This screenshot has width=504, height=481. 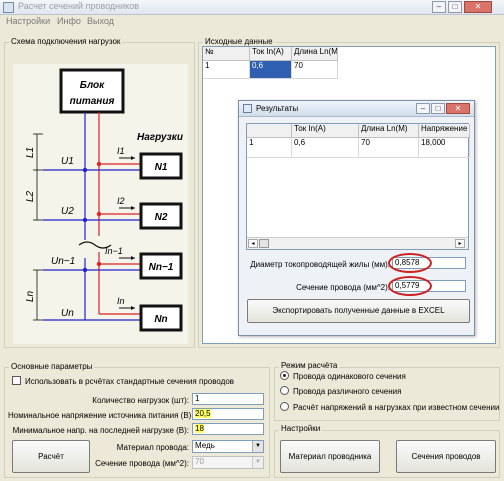 I want to click on params-group-label: Основные параметры, so click(x=52, y=366).